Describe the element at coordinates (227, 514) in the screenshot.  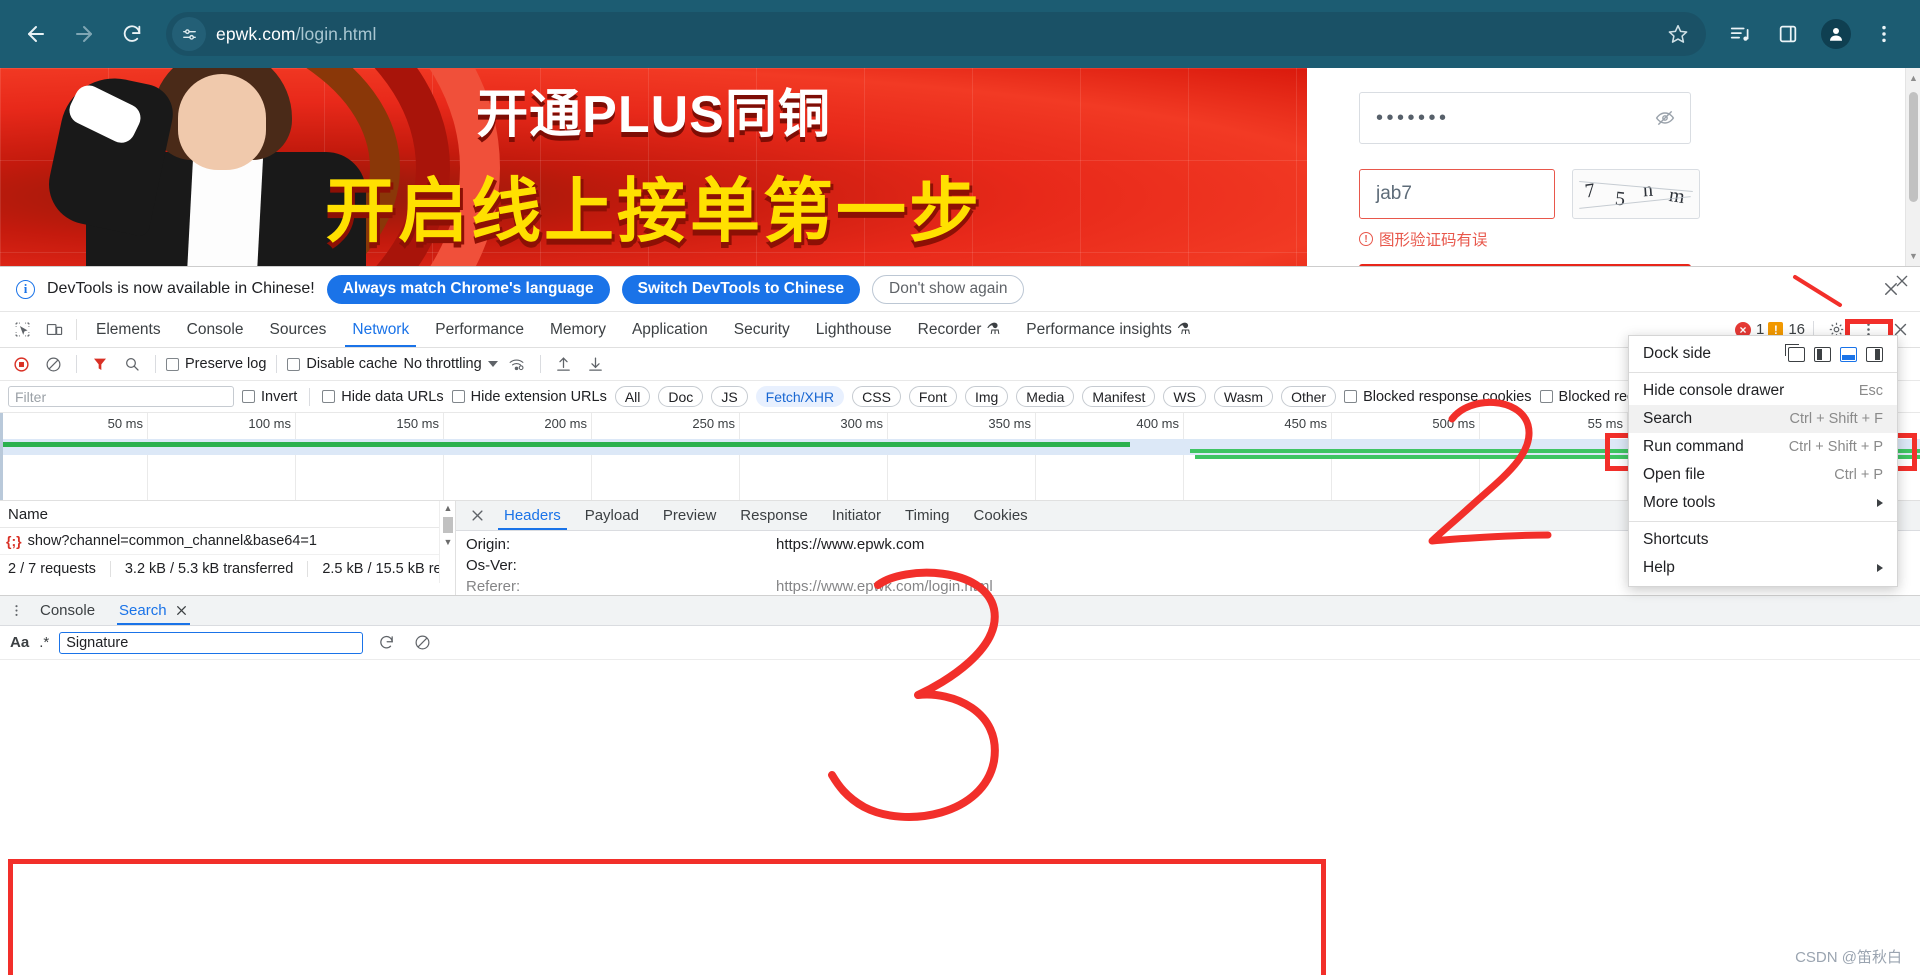
I see `request-column-header: Name` at that location.